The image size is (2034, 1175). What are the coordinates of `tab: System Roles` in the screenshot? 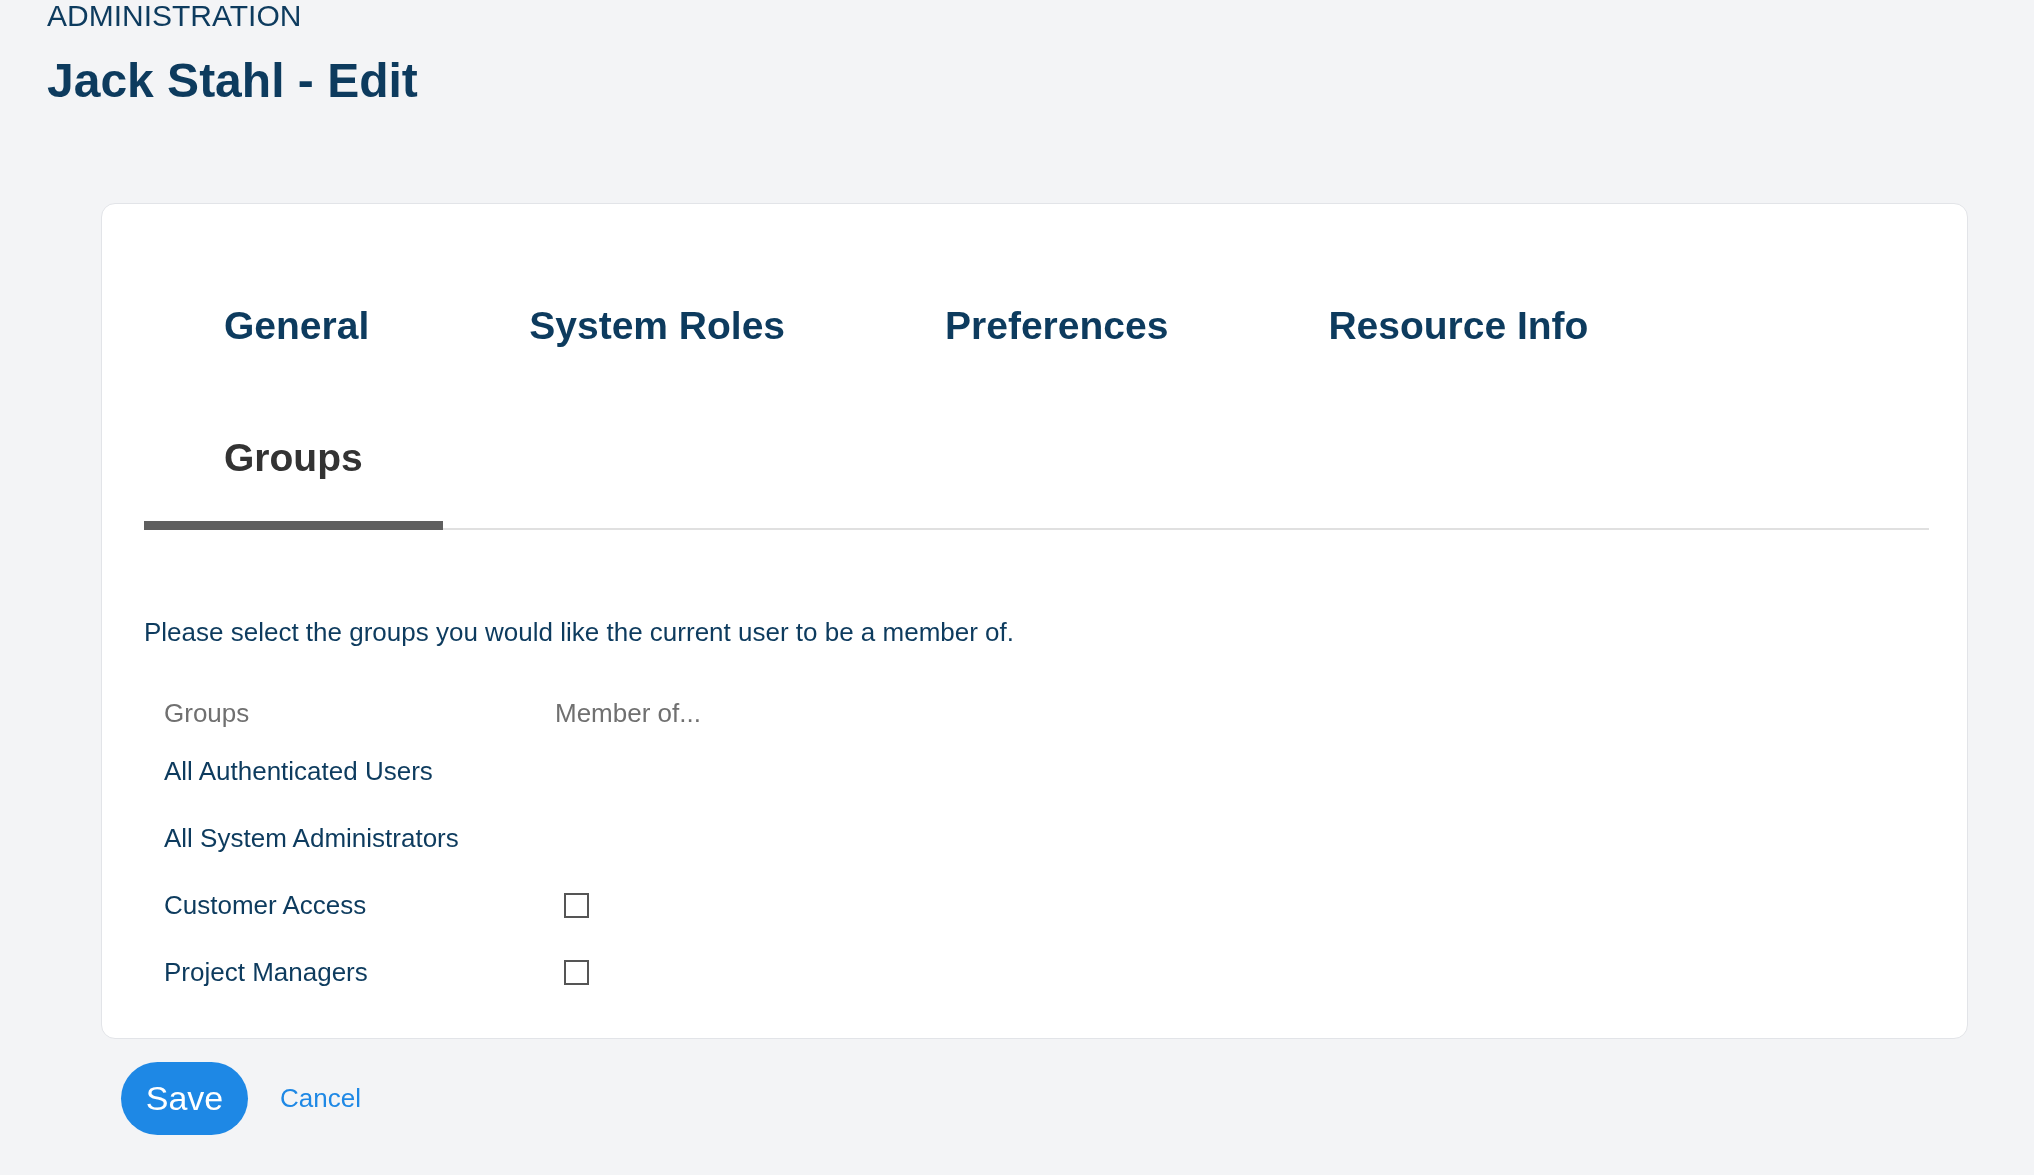 It's located at (657, 331).